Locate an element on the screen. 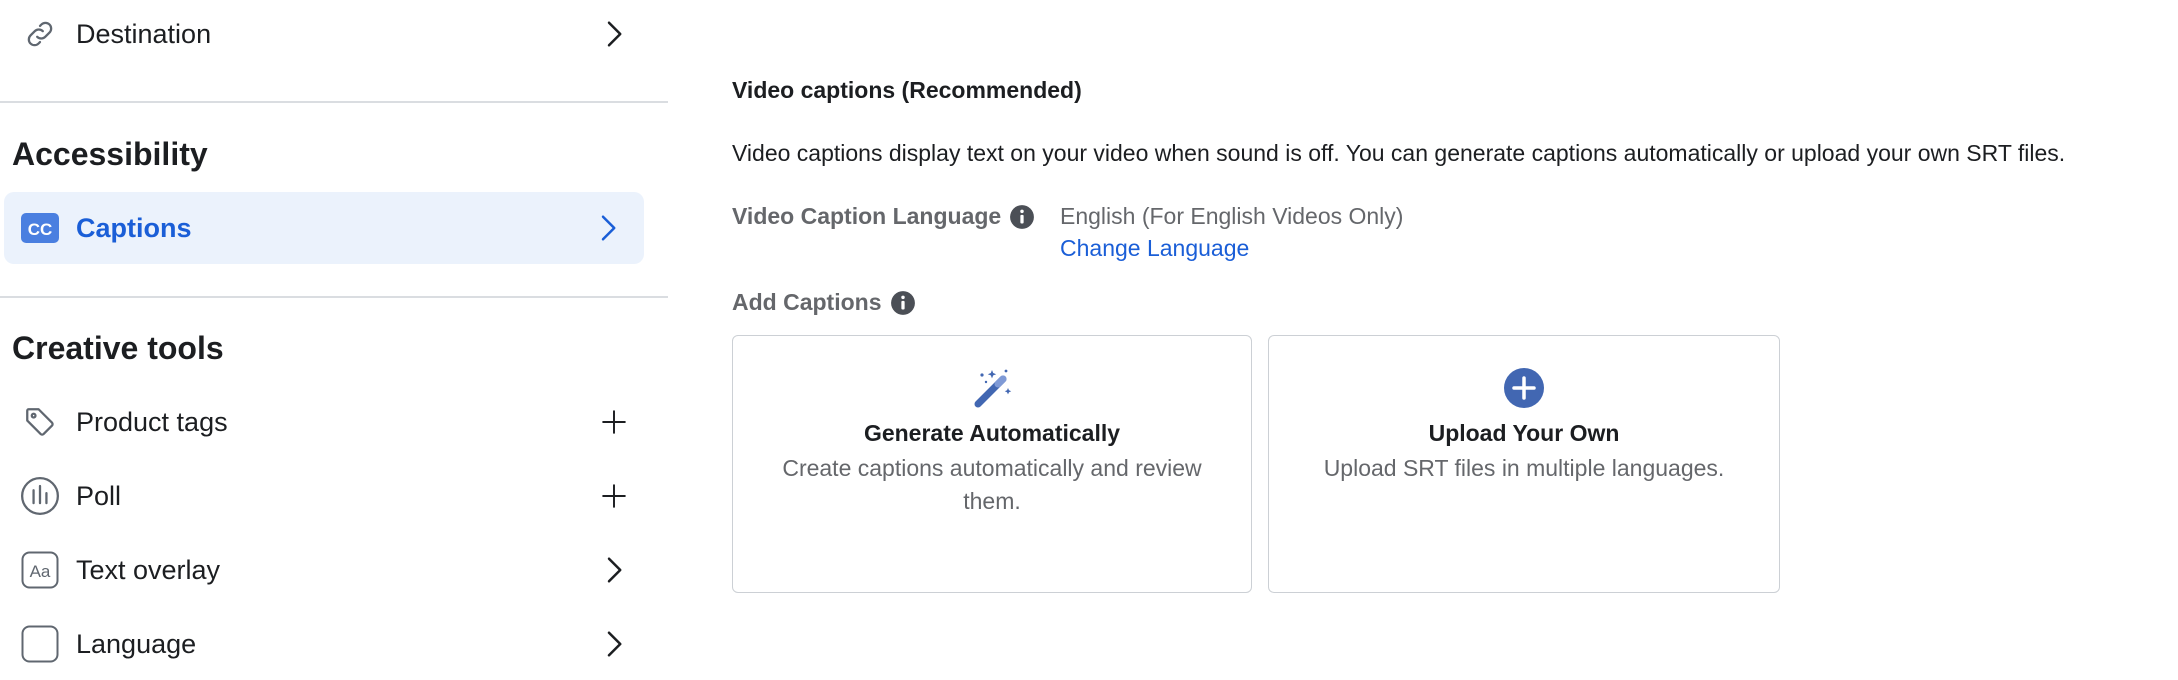  sidebar-item-label: Destination is located at coordinates (144, 33).